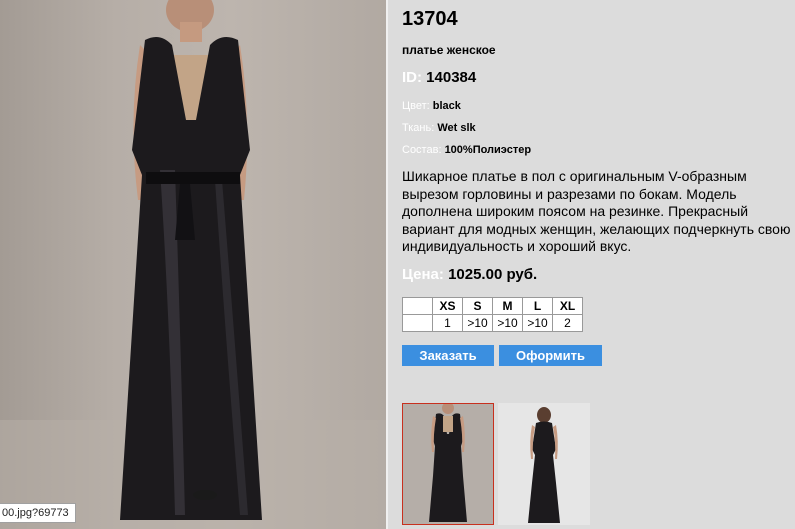  What do you see at coordinates (448, 355) in the screenshot?
I see `order-button: Заказать` at bounding box center [448, 355].